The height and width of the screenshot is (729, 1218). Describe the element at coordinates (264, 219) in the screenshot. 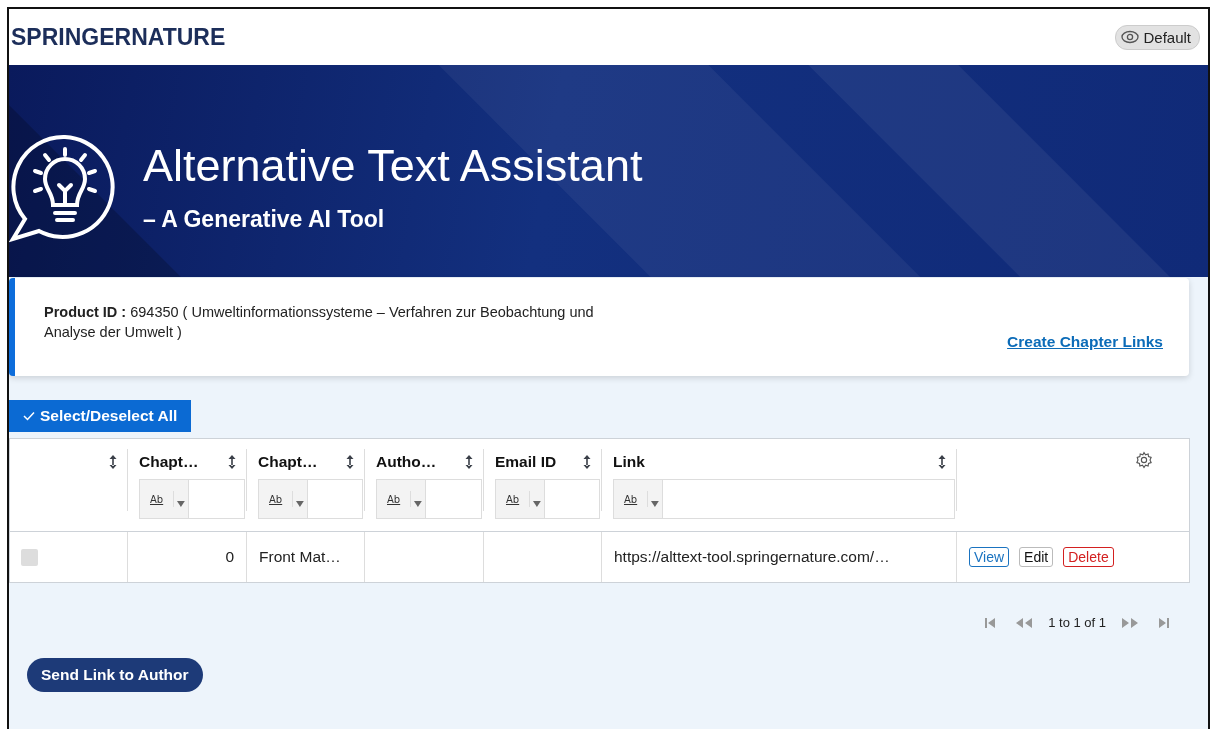

I see `app-subtitle: – A Generative AI Tool` at that location.